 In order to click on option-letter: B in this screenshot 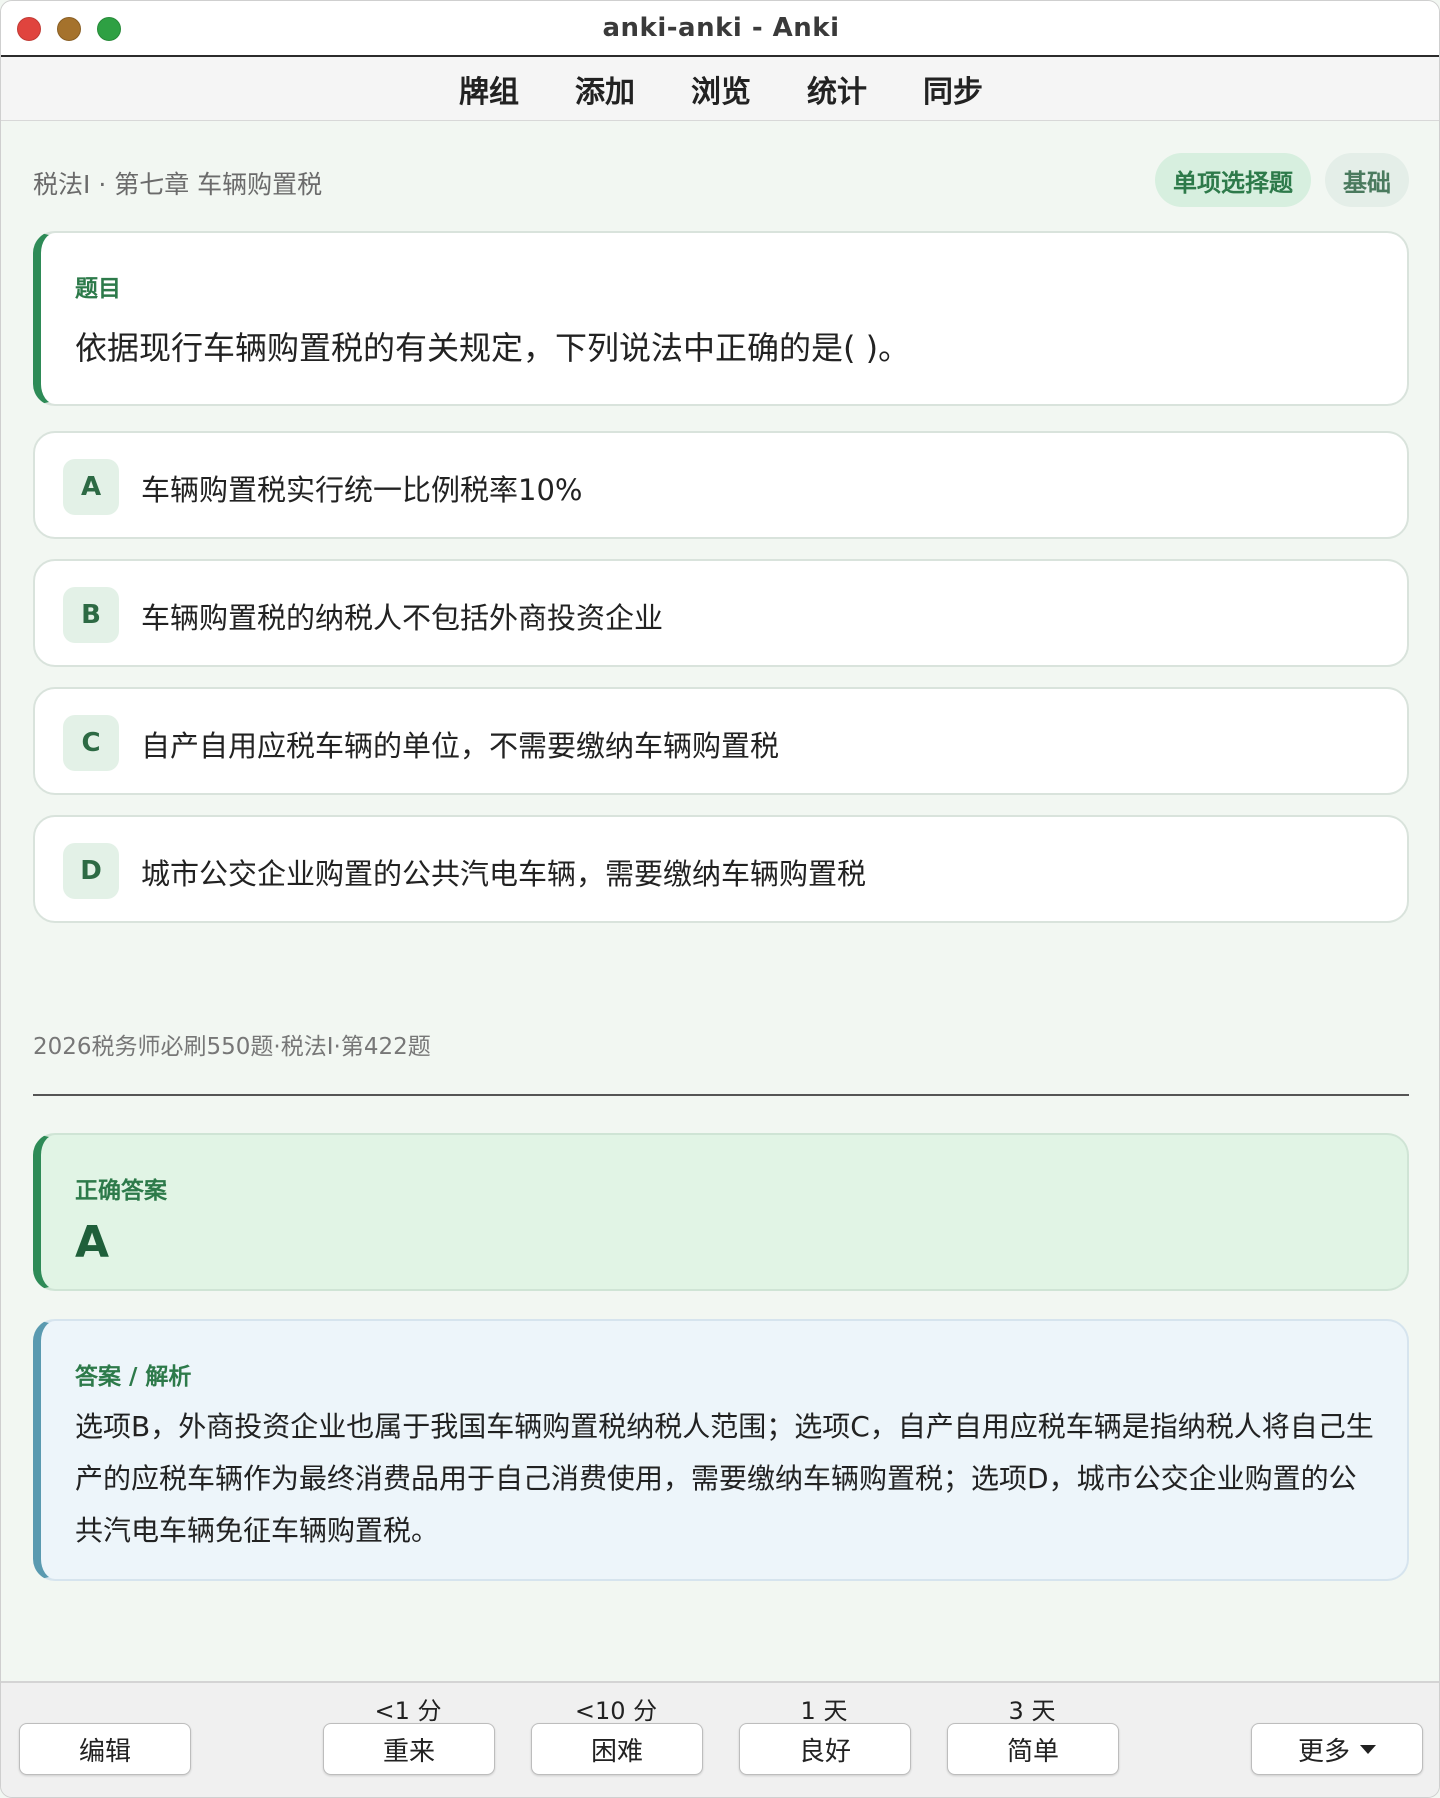, I will do `click(91, 615)`.